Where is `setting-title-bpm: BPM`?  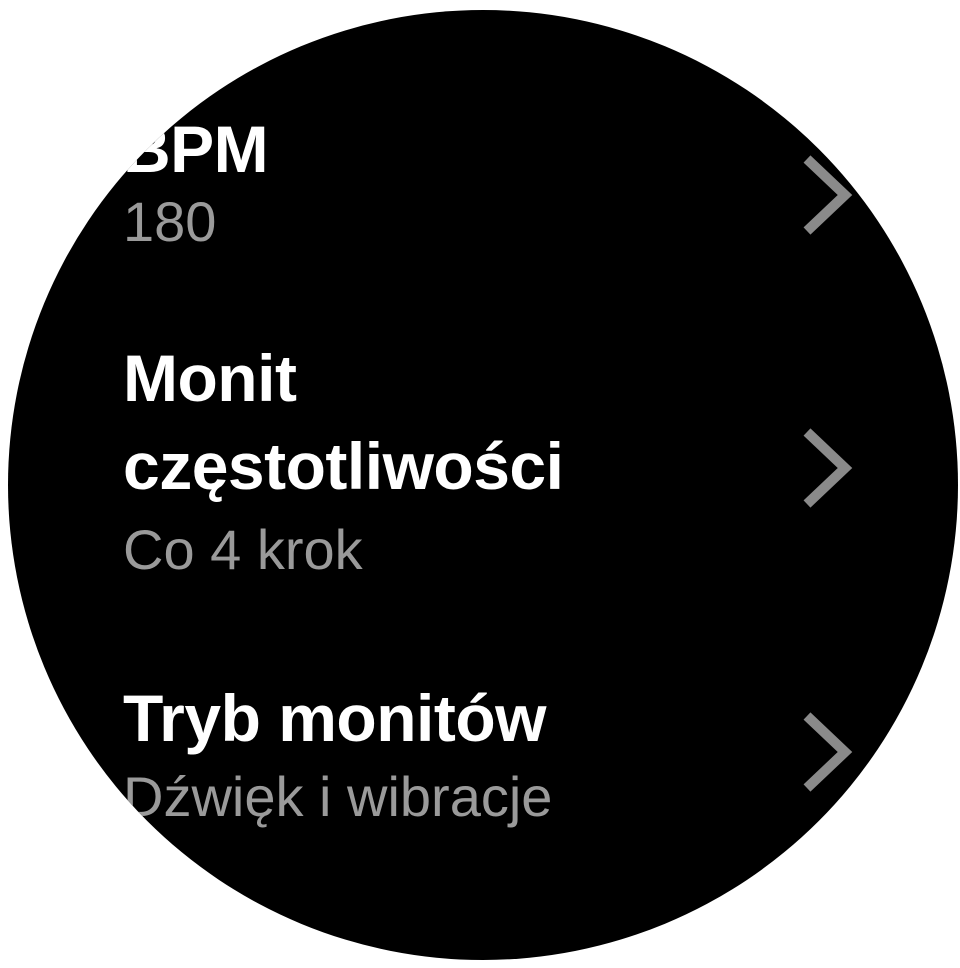 setting-title-bpm: BPM is located at coordinates (196, 149).